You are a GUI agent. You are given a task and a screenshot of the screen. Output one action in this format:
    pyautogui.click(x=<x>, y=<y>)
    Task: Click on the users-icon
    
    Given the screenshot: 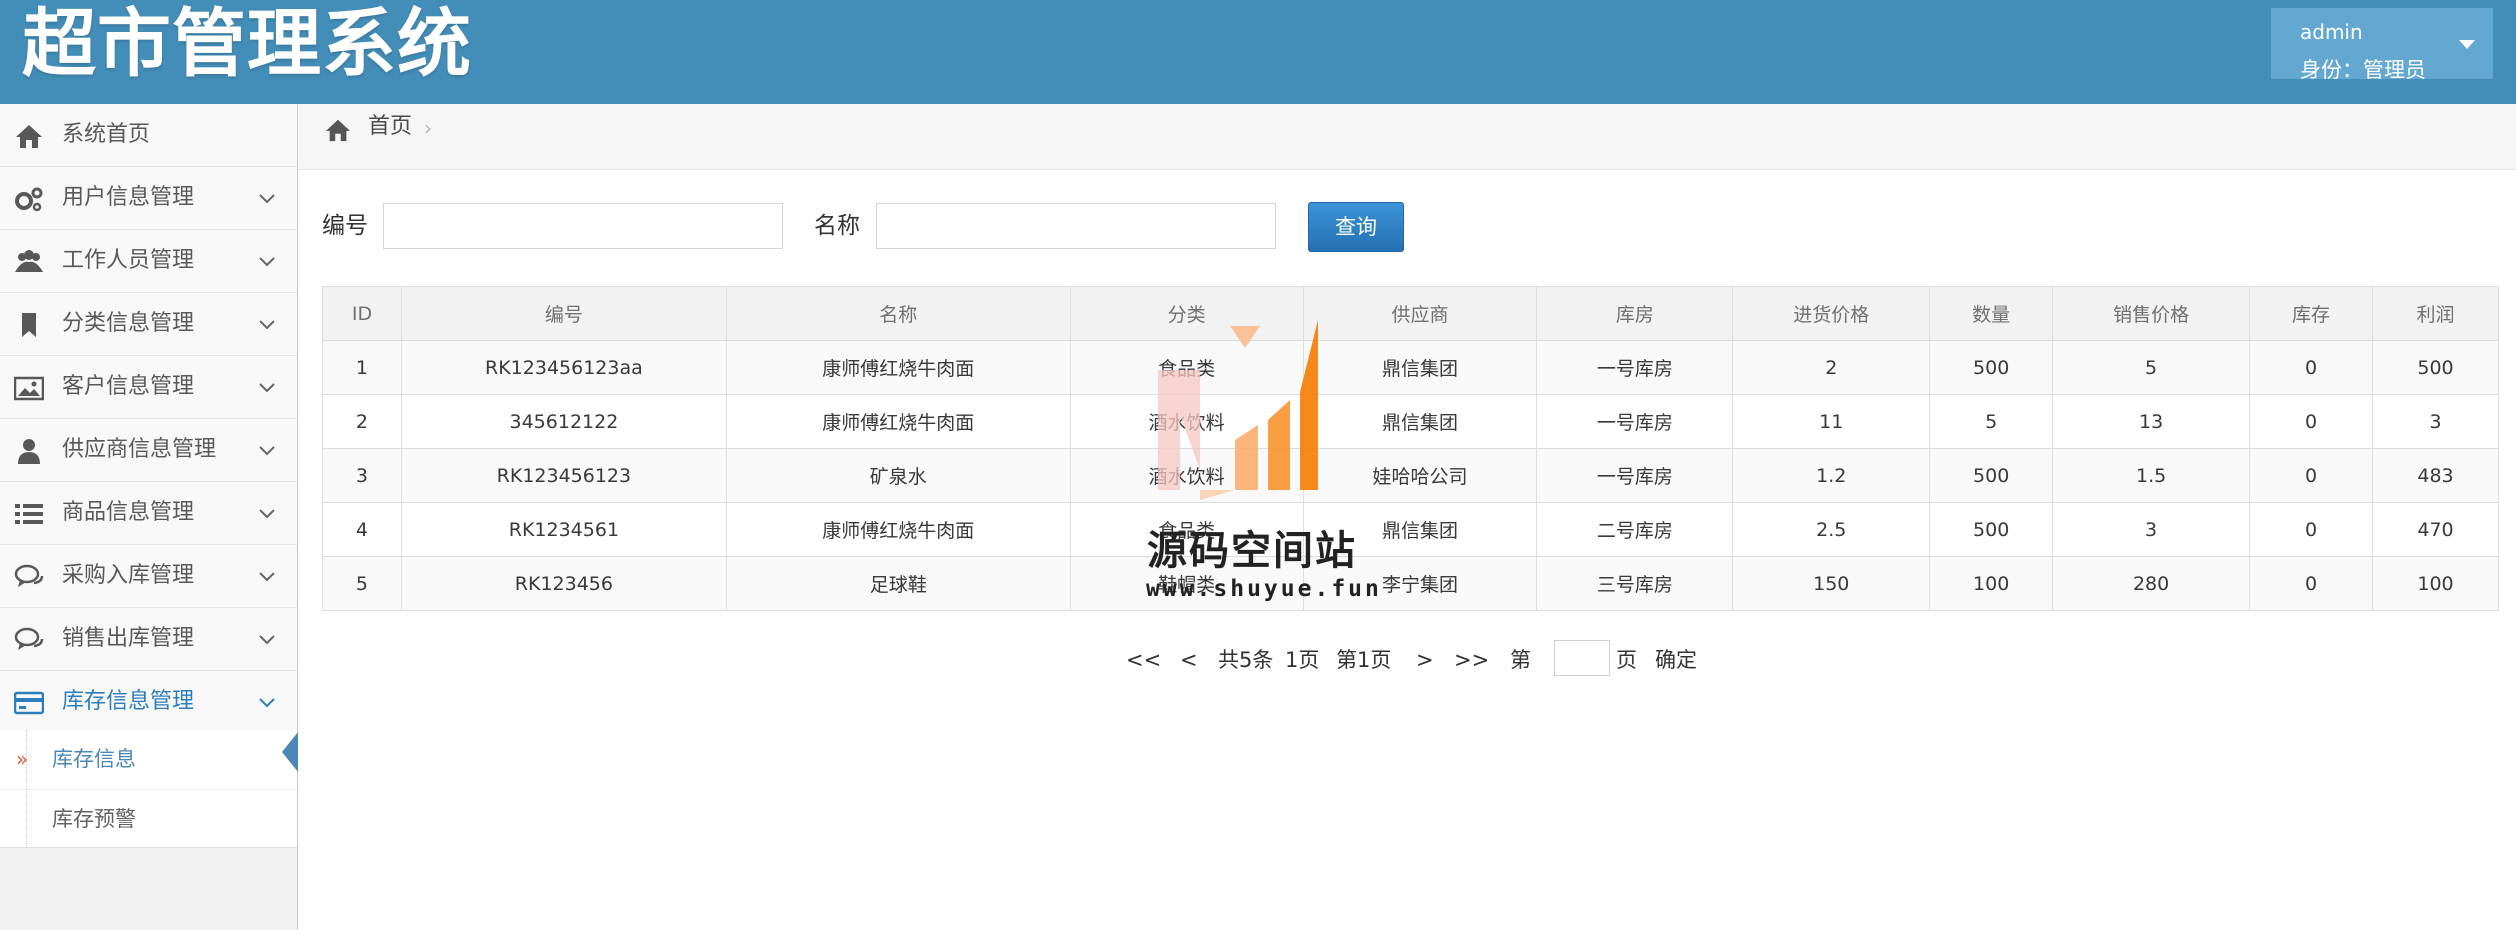 What is the action you would take?
    pyautogui.click(x=29, y=261)
    